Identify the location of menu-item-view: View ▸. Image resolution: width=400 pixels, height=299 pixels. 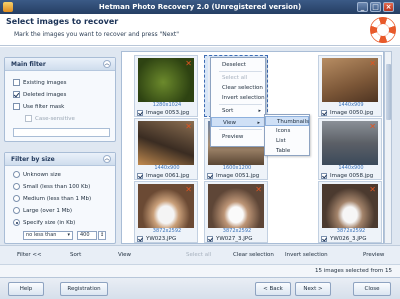
(238, 122).